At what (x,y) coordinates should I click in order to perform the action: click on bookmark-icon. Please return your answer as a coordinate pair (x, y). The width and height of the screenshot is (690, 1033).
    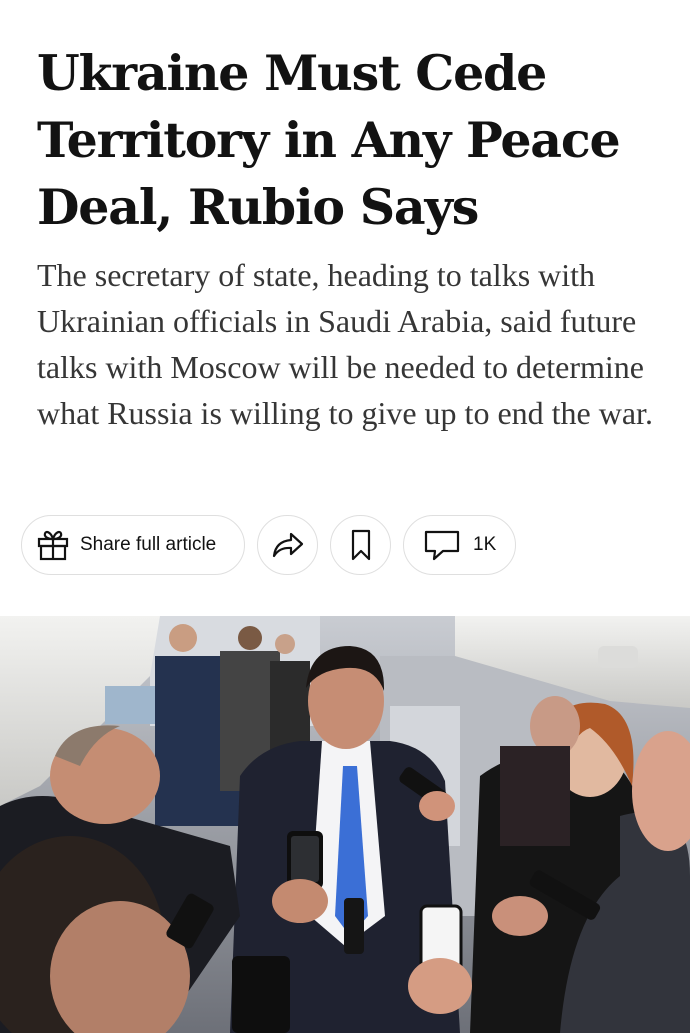
    Looking at the image, I should click on (361, 545).